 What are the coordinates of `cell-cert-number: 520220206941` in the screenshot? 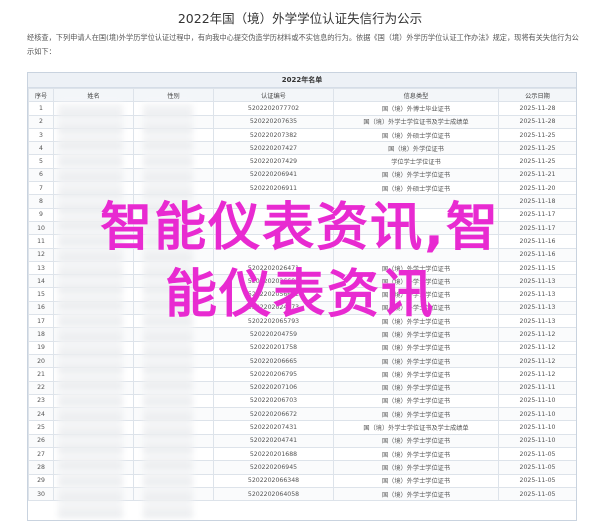 It's located at (273, 175).